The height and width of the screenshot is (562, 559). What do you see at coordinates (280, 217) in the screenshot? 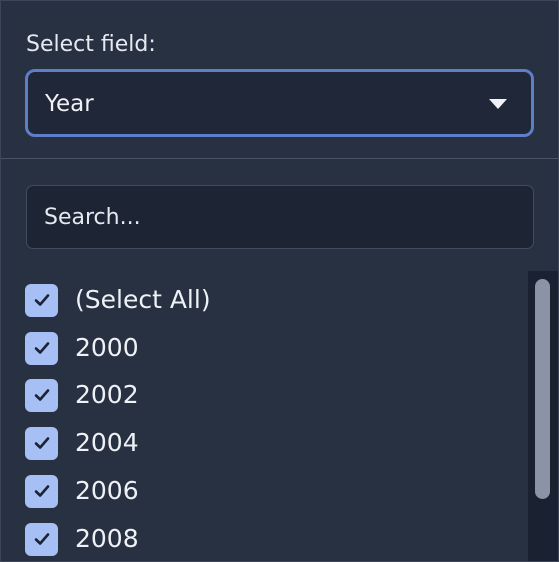
I see `search-input` at bounding box center [280, 217].